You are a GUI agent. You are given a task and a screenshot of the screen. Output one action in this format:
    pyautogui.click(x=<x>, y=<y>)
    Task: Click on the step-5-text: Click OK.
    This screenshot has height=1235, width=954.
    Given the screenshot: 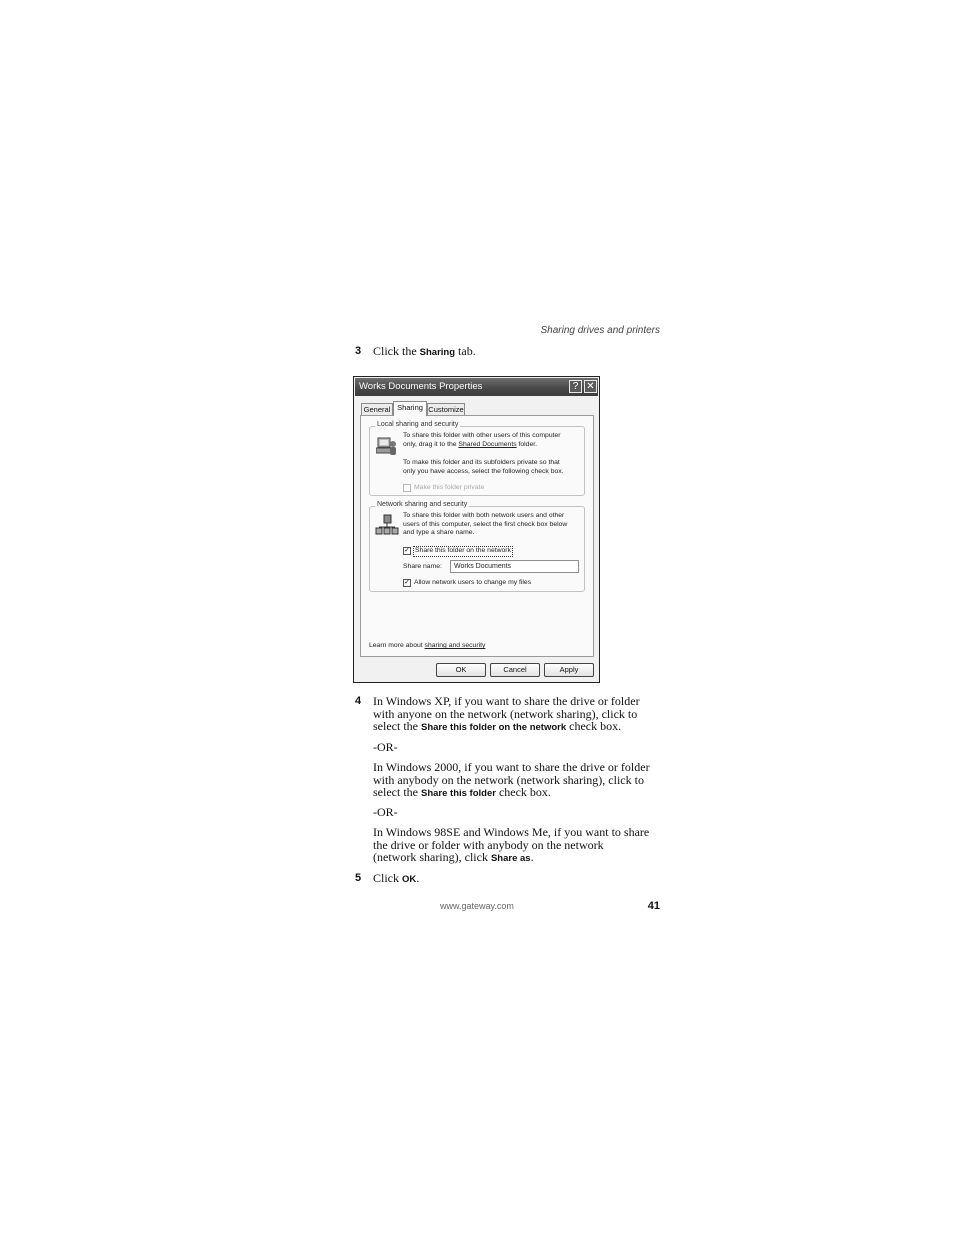 What is the action you would take?
    pyautogui.click(x=396, y=879)
    